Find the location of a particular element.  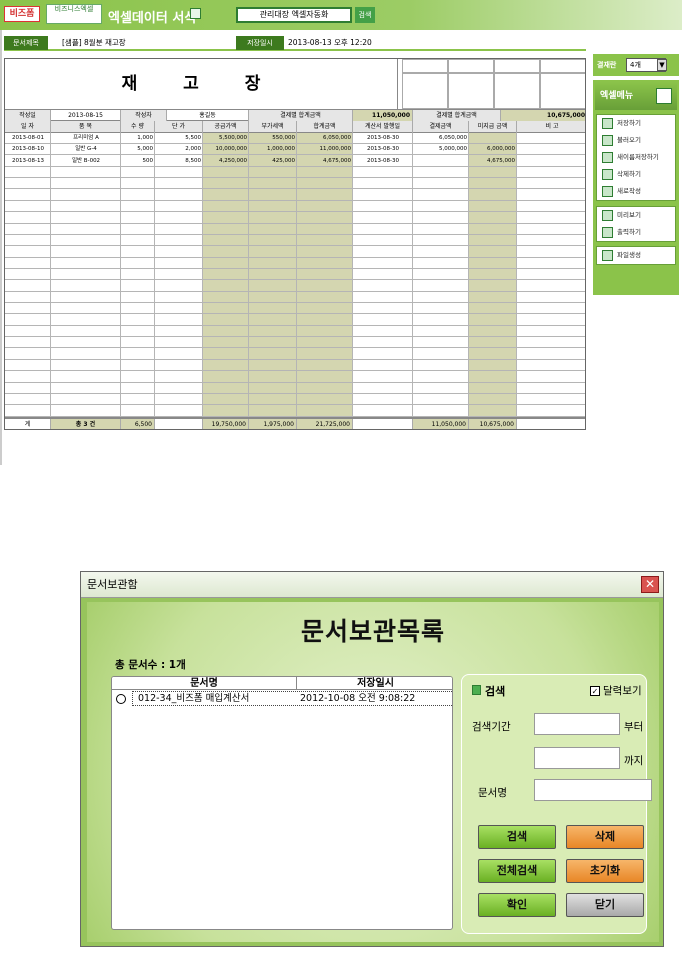

close-icon: ✕ is located at coordinates (650, 584).